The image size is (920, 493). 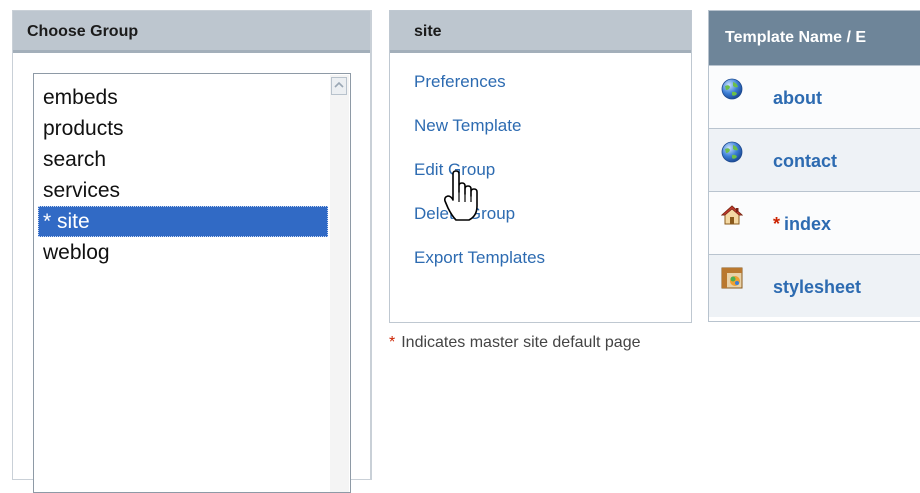 I want to click on chevron-up-icon, so click(x=339, y=84).